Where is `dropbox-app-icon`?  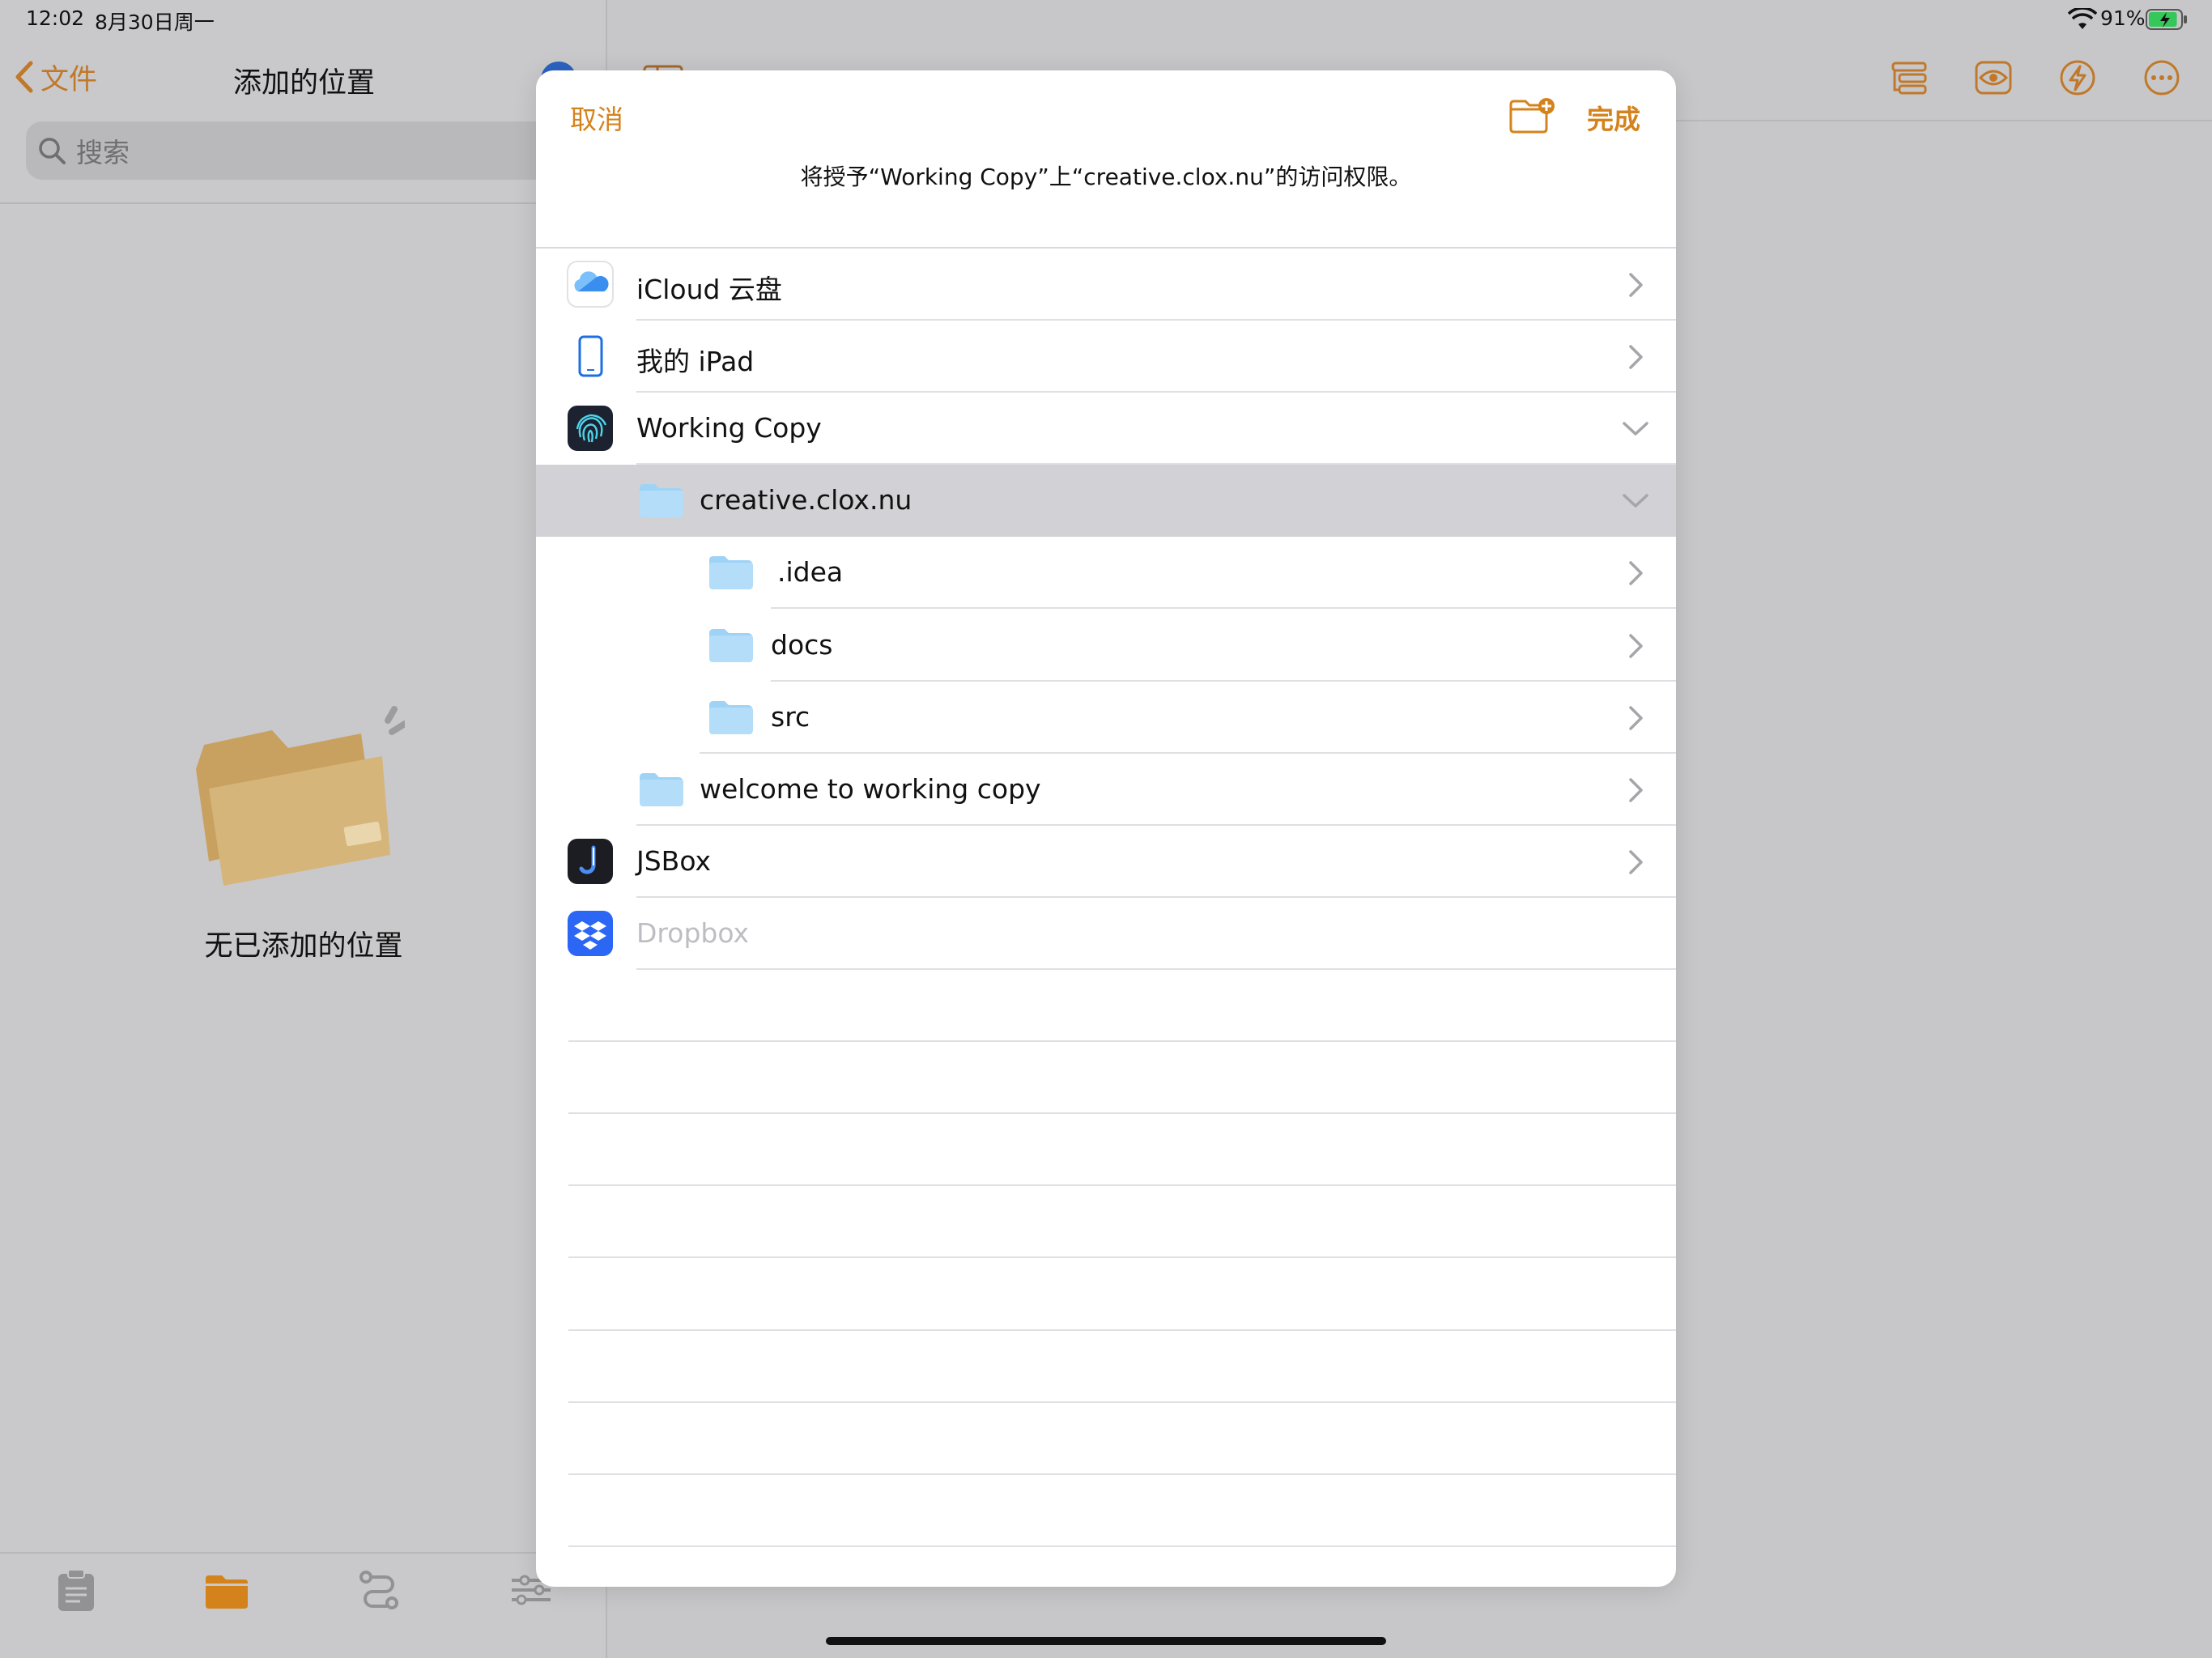
dropbox-app-icon is located at coordinates (590, 933).